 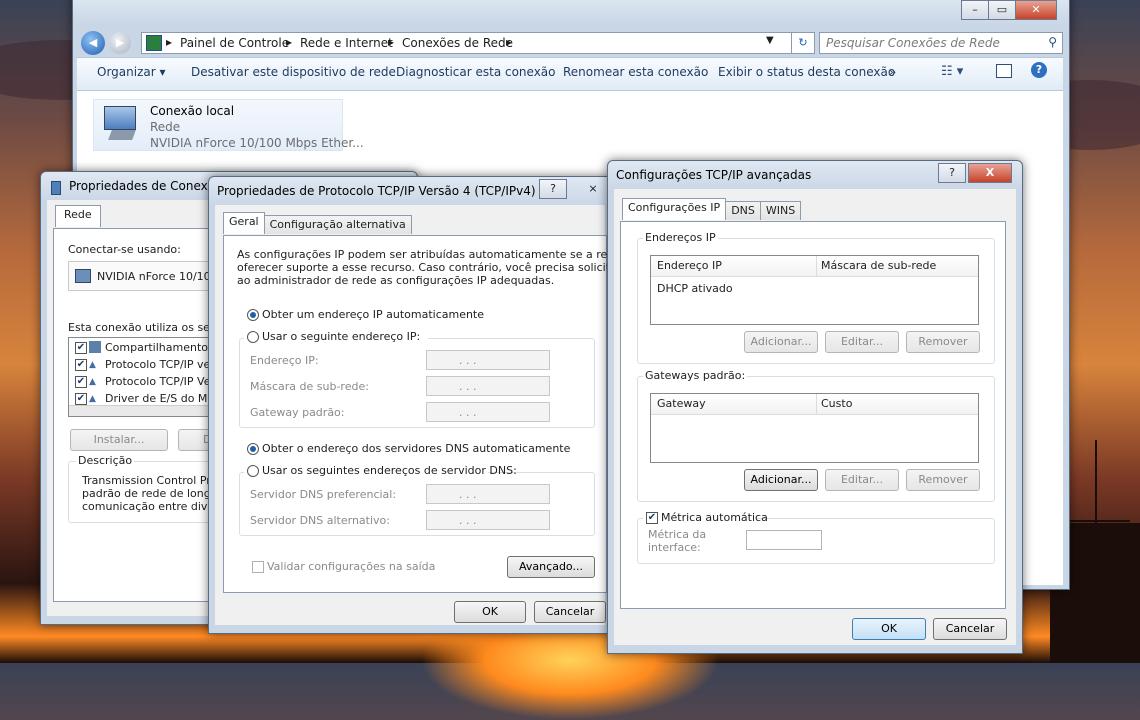 I want to click on protocol-icon: ▲, so click(x=92, y=365).